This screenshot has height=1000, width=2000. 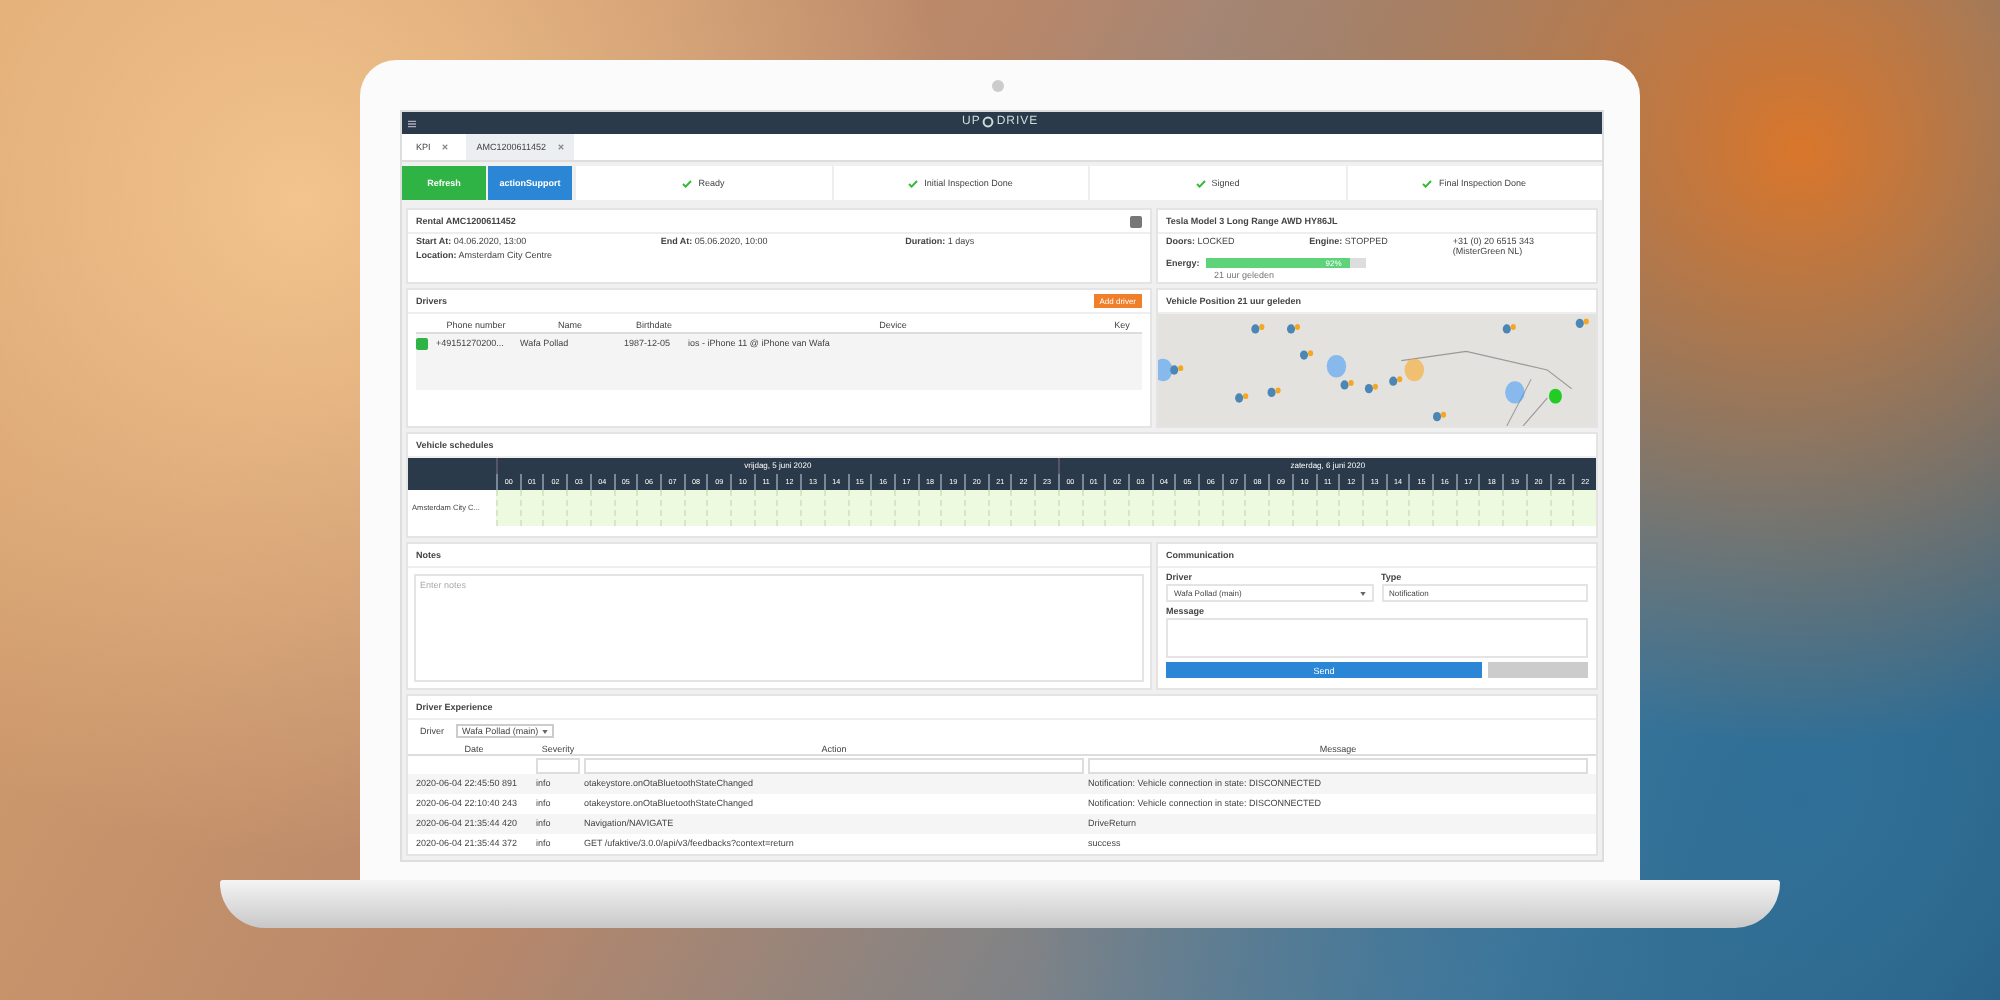 What do you see at coordinates (452, 474) in the screenshot?
I see `schedule-header-corner` at bounding box center [452, 474].